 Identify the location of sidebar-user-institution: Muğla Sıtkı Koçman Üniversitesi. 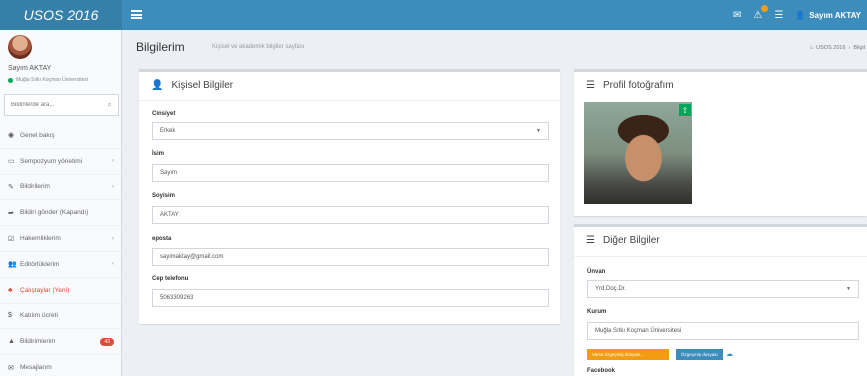
(52, 80).